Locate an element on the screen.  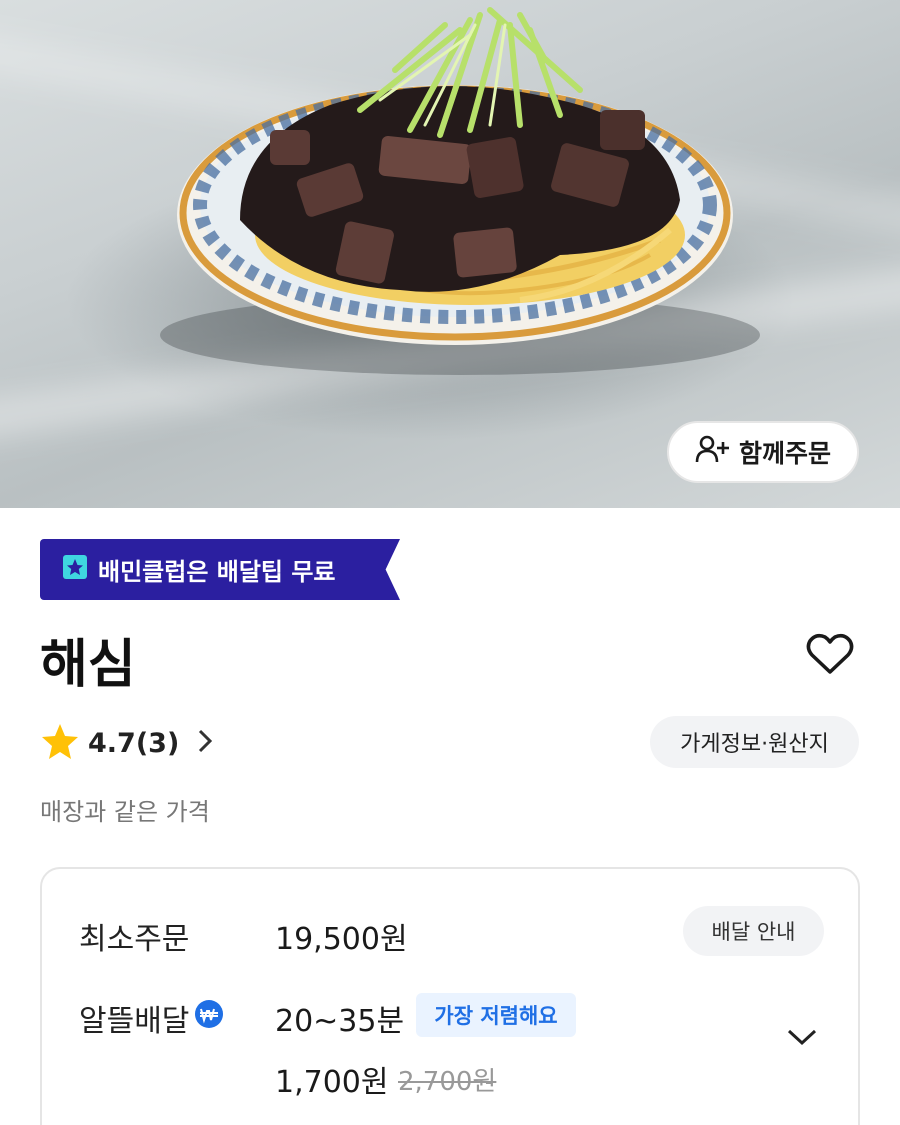
min-order-label: 최소주문 is located at coordinates (134, 939).